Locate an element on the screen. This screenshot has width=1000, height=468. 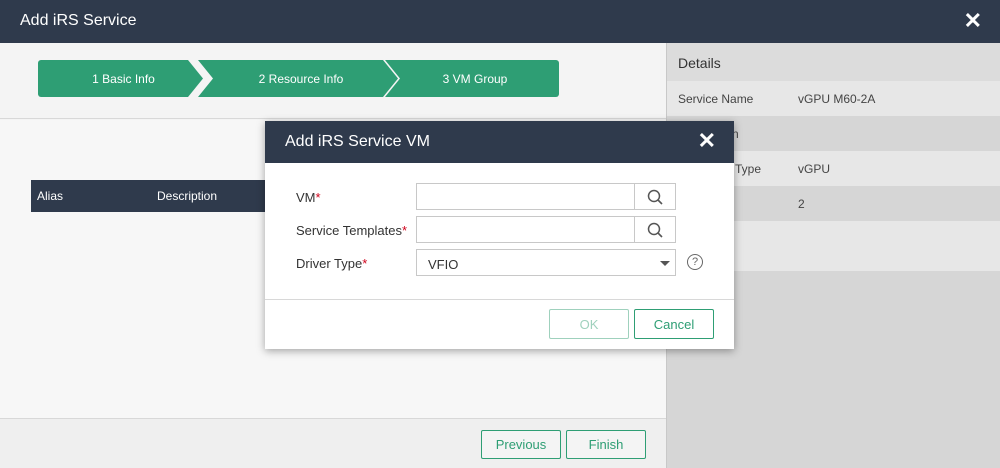
ok-button: OK is located at coordinates (589, 324).